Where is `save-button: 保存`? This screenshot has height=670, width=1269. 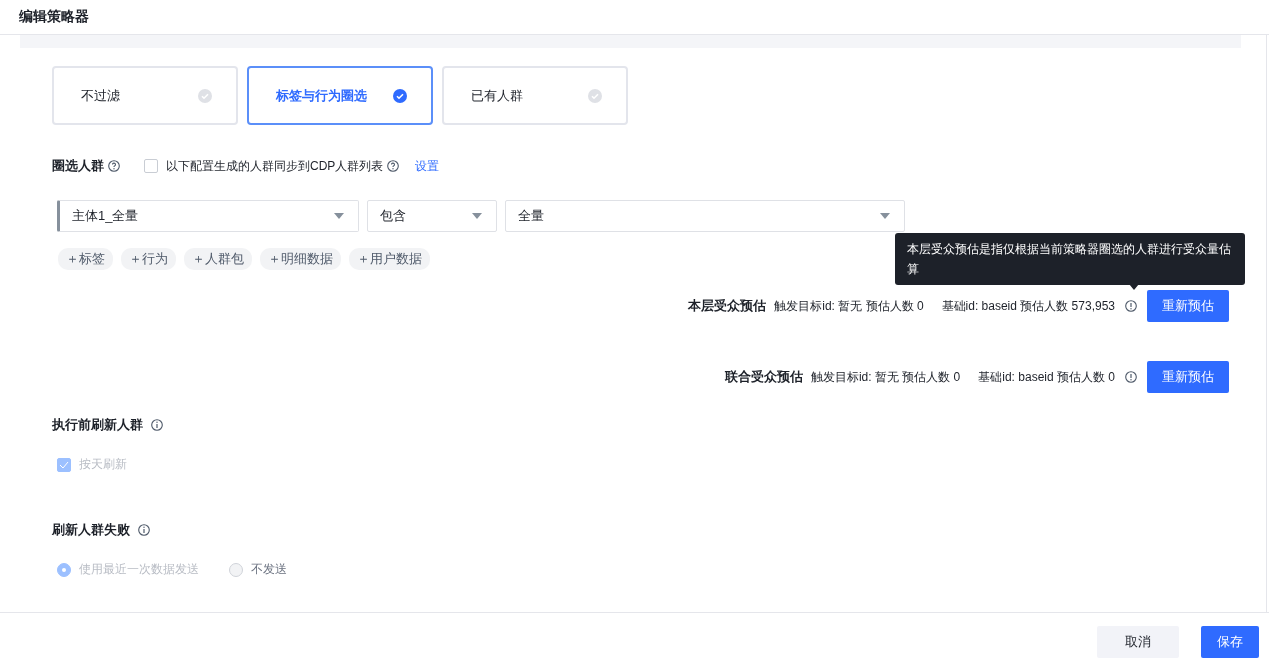 save-button: 保存 is located at coordinates (1230, 641).